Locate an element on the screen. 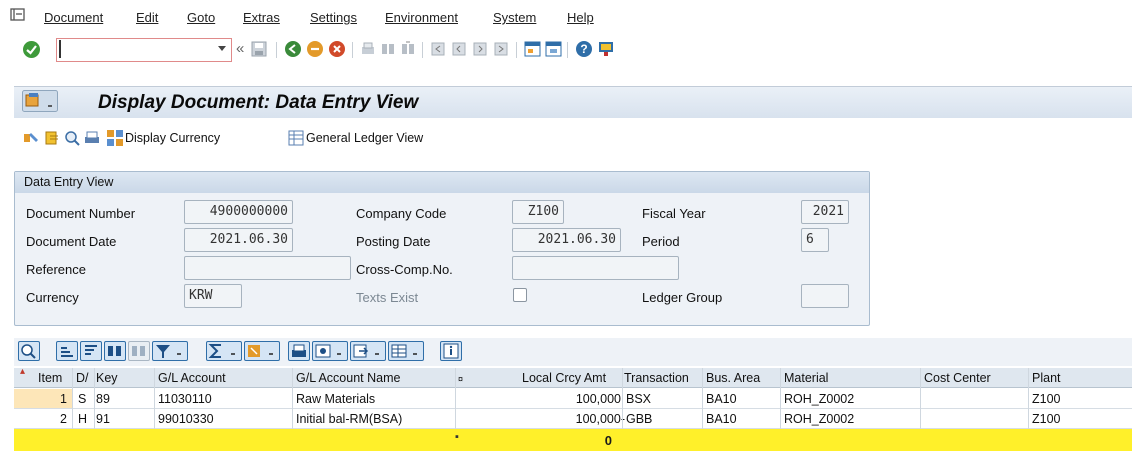 This screenshot has height=455, width=1132. general-ledger-view-button: General Ledger View is located at coordinates (364, 138).